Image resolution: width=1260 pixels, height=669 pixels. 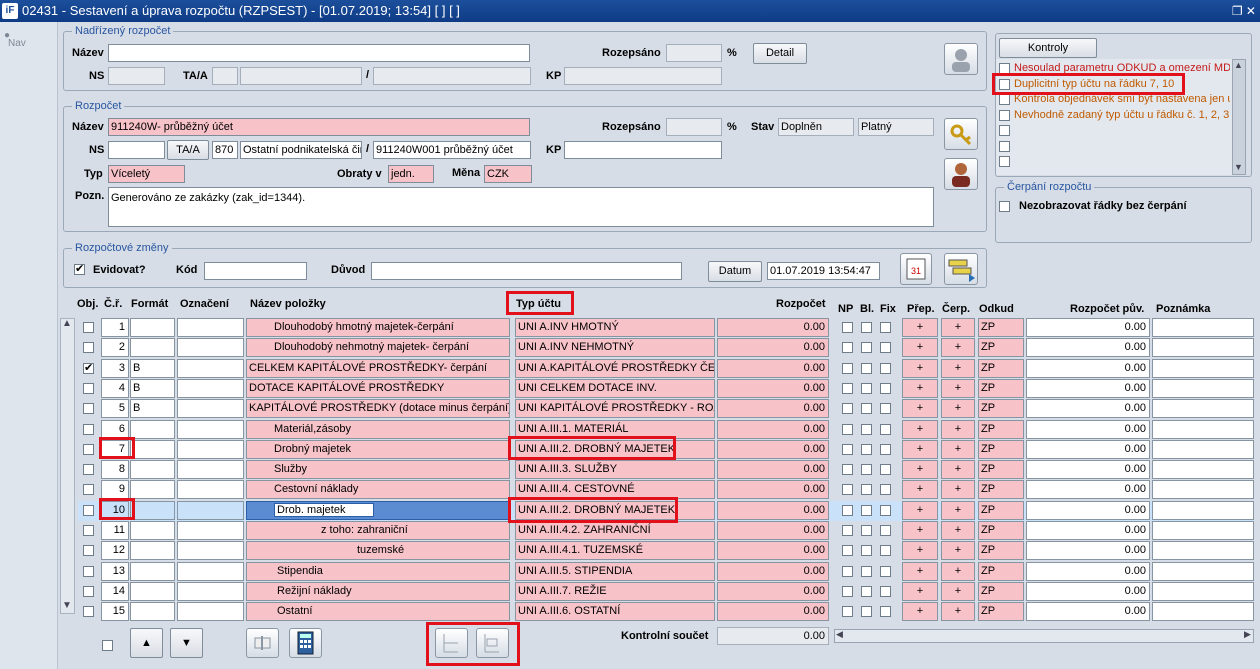 What do you see at coordinates (839, 634) in the screenshot?
I see `scroll-left-icon: ◀` at bounding box center [839, 634].